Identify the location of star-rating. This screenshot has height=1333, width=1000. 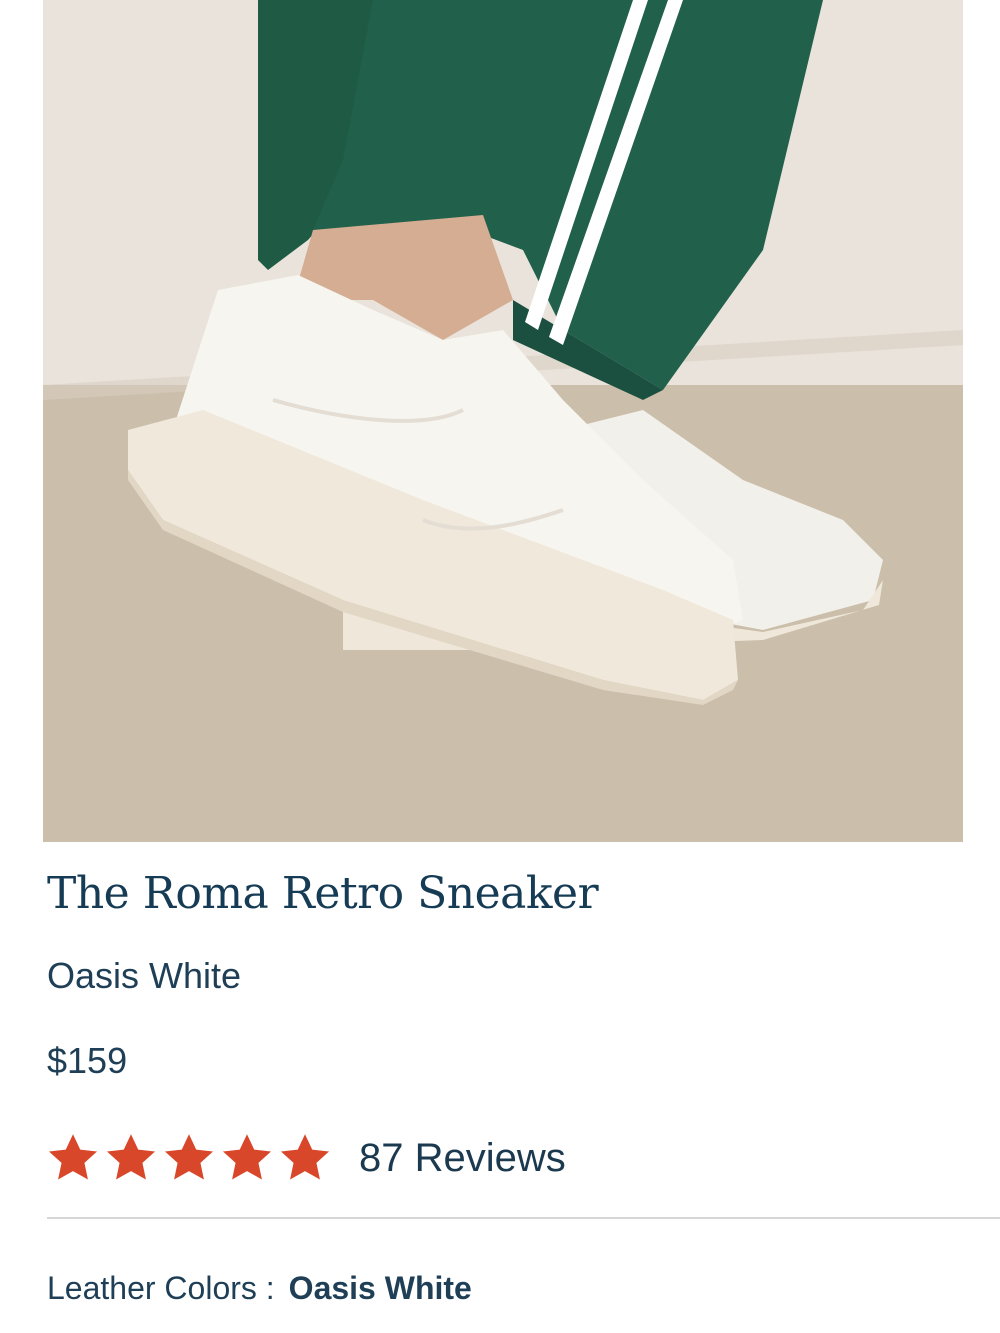
(189, 1158).